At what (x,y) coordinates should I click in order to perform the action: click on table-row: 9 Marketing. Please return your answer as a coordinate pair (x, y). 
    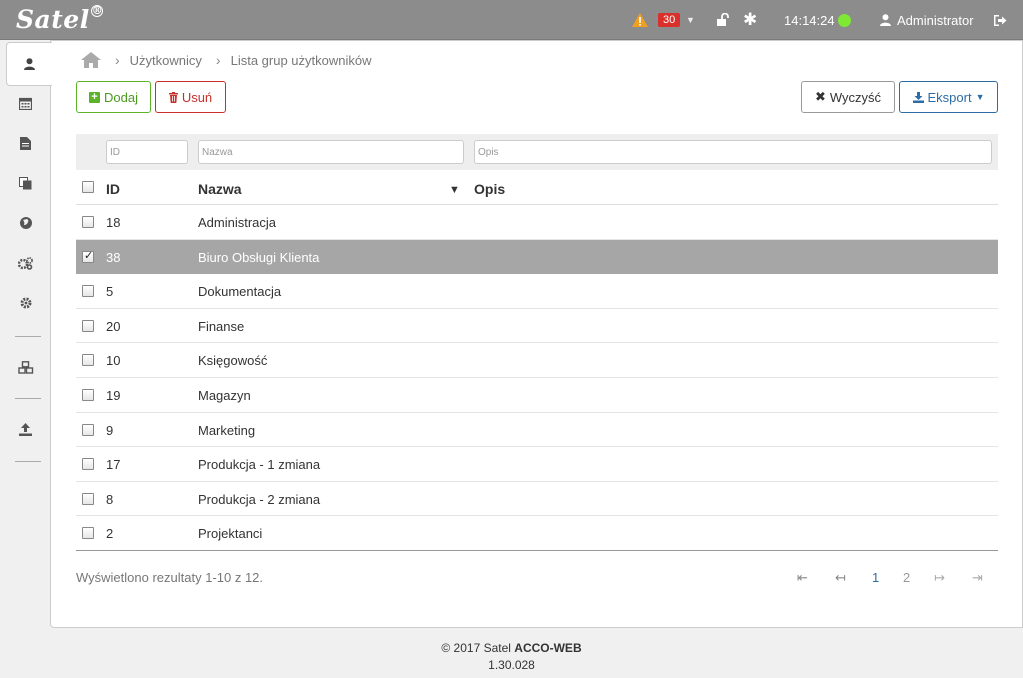
    Looking at the image, I should click on (537, 430).